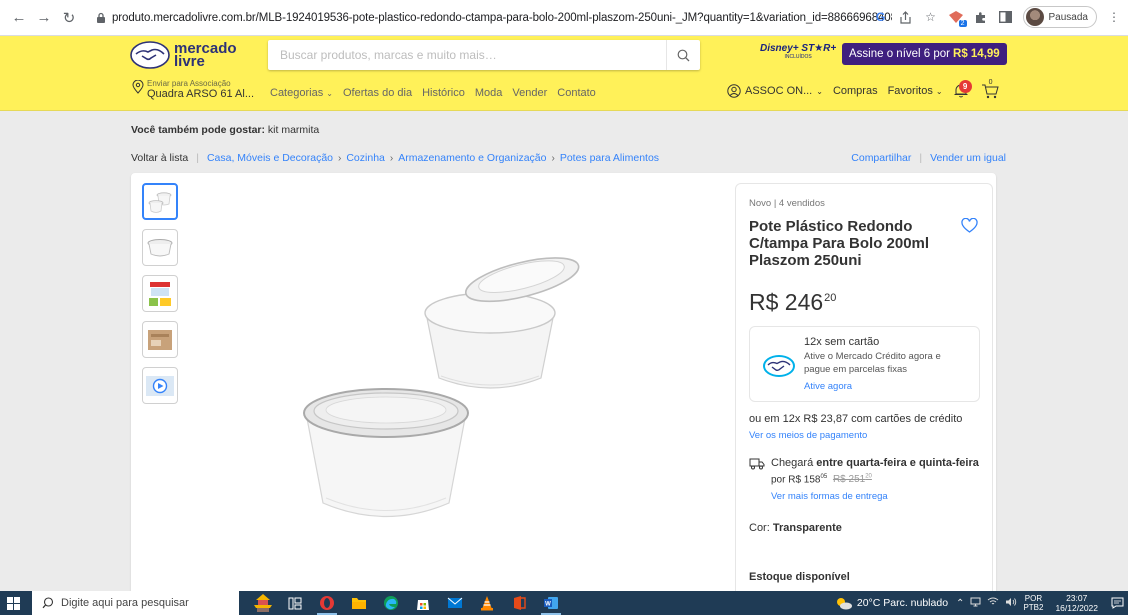 The height and width of the screenshot is (615, 1128). What do you see at coordinates (864, 302) in the screenshot?
I see `product-price: R$ 246 20` at bounding box center [864, 302].